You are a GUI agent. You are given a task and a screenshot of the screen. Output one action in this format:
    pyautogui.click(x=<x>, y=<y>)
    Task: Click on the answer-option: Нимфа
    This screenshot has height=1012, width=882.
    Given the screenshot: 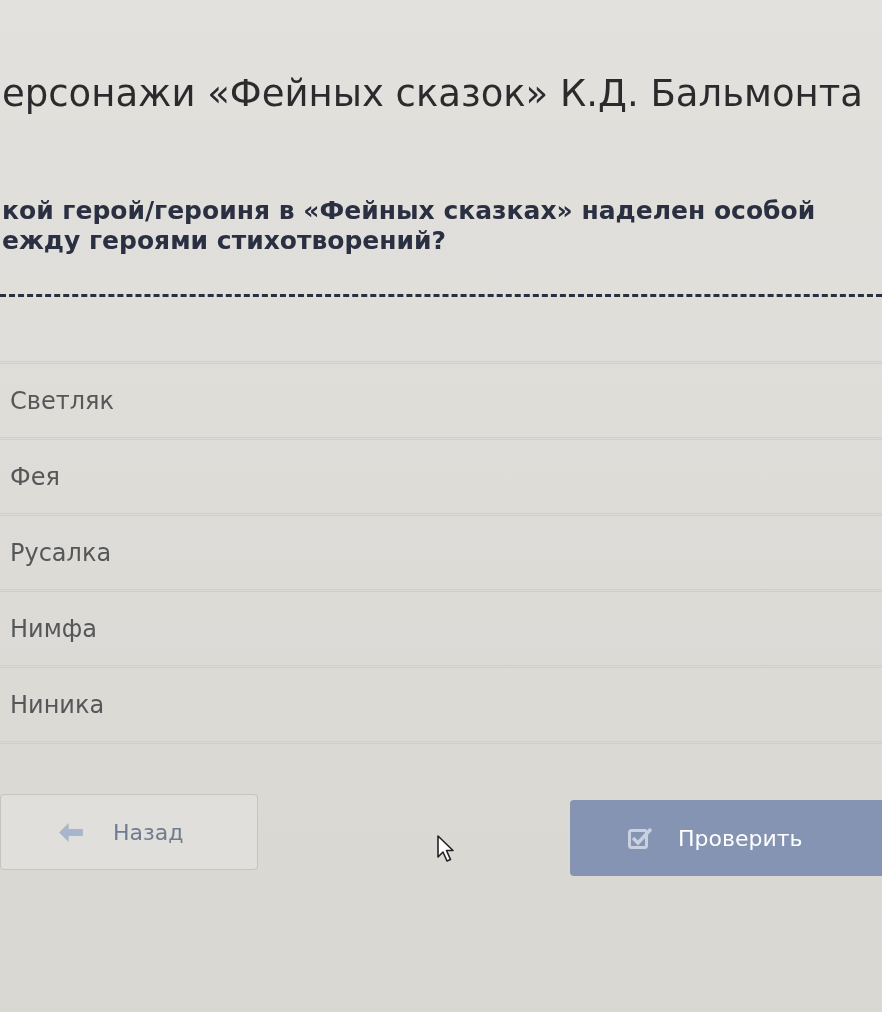 What is the action you would take?
    pyautogui.click(x=441, y=630)
    